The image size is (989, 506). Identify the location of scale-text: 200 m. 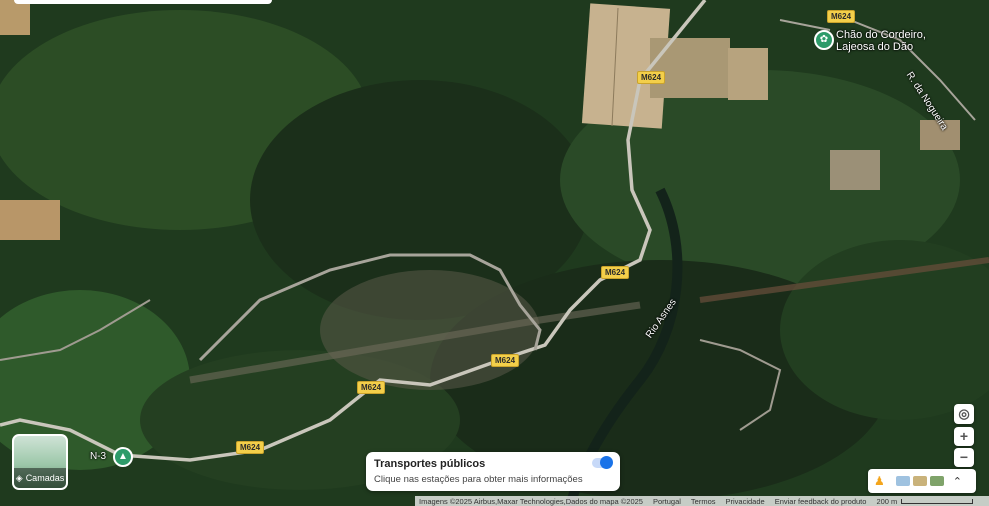
(887, 501).